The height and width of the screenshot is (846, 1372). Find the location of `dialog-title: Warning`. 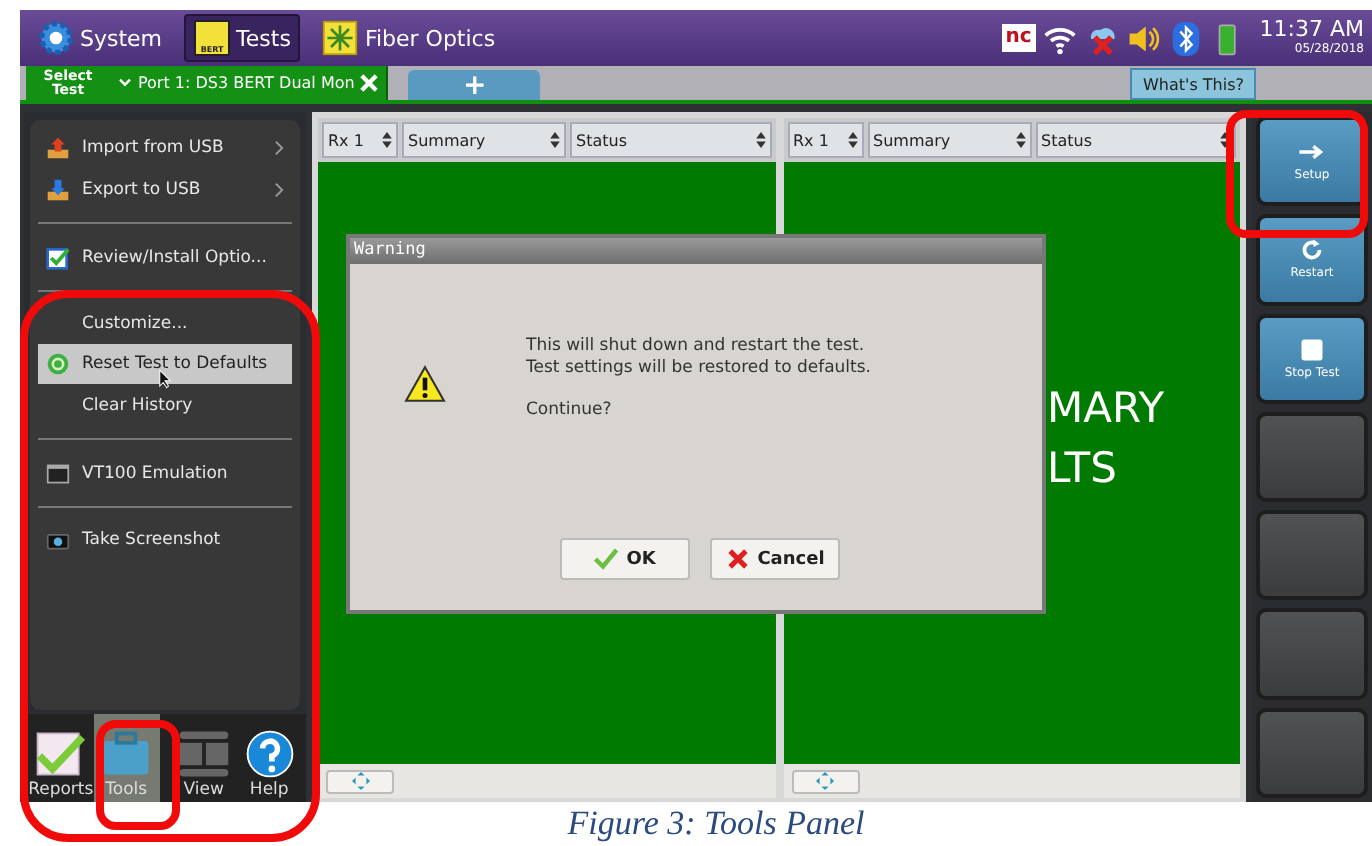

dialog-title: Warning is located at coordinates (696, 251).